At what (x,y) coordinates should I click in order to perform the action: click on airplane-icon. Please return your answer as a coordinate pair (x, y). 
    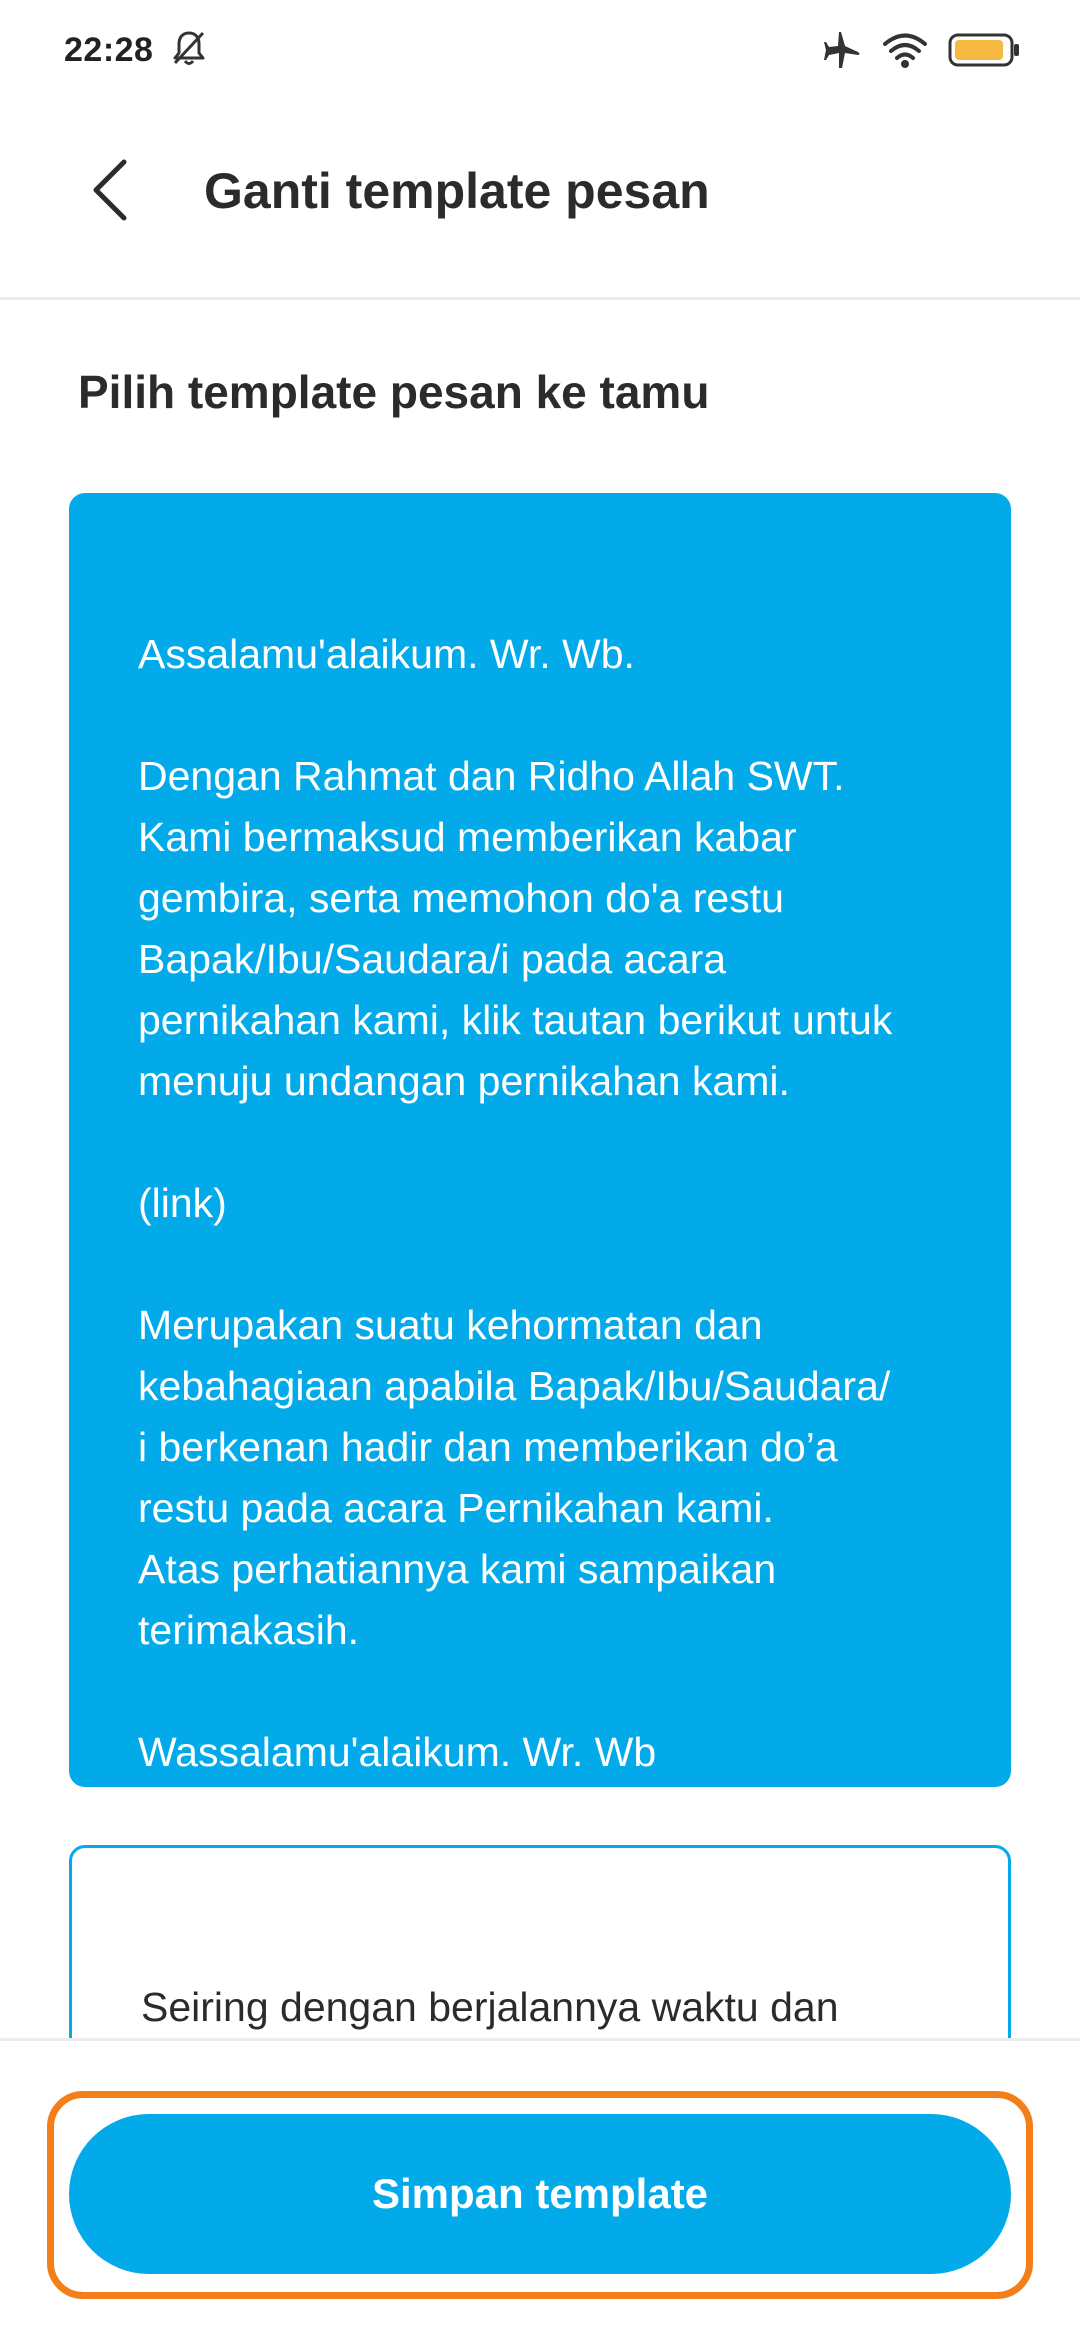
    Looking at the image, I should click on (842, 50).